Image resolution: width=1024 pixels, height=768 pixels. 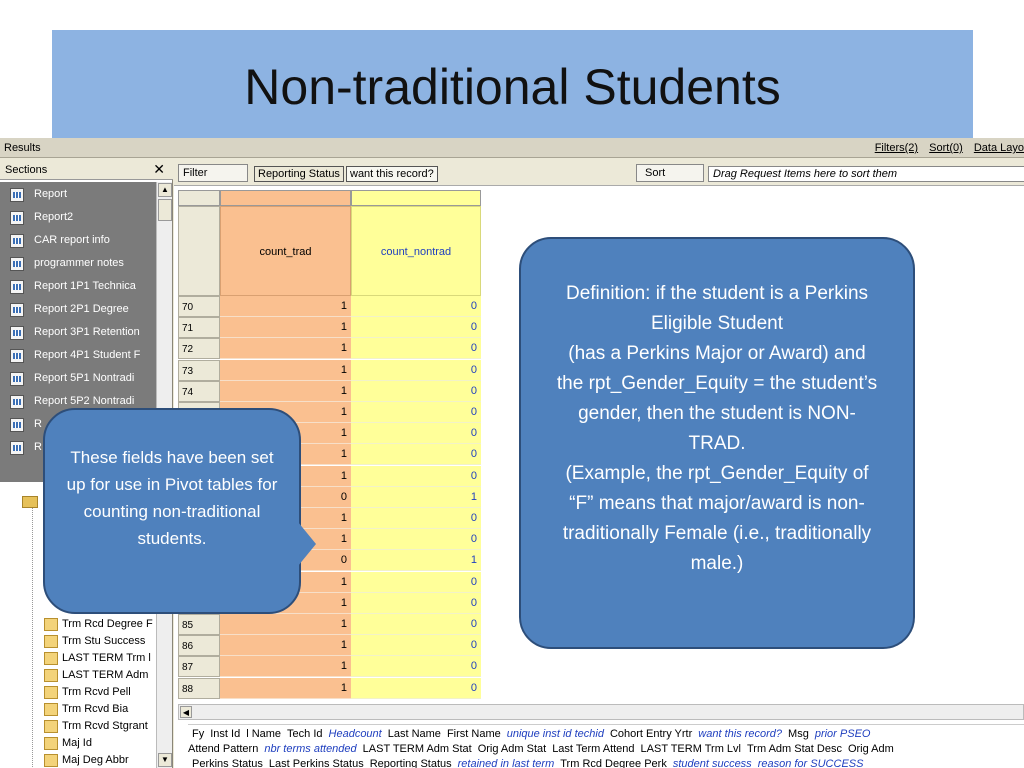 I want to click on field-chip: want this record?, so click(x=740, y=734).